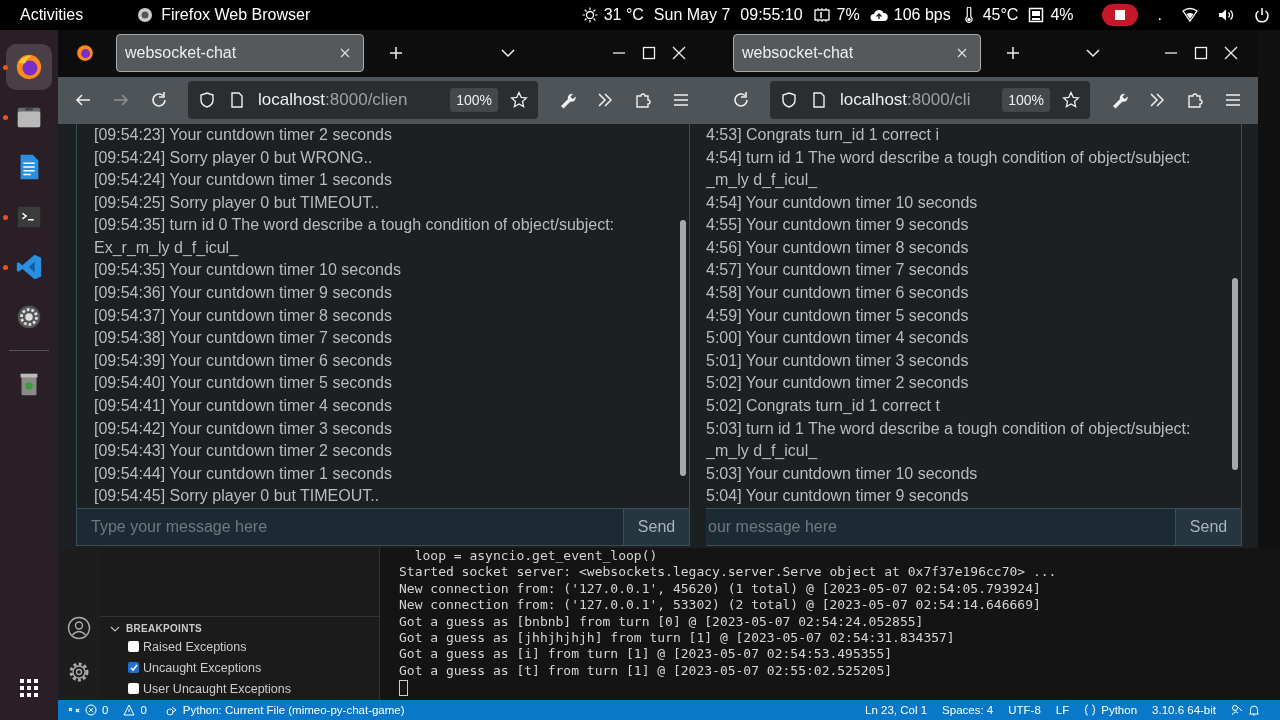  What do you see at coordinates (1119, 710) in the screenshot?
I see `language-mode: Python` at bounding box center [1119, 710].